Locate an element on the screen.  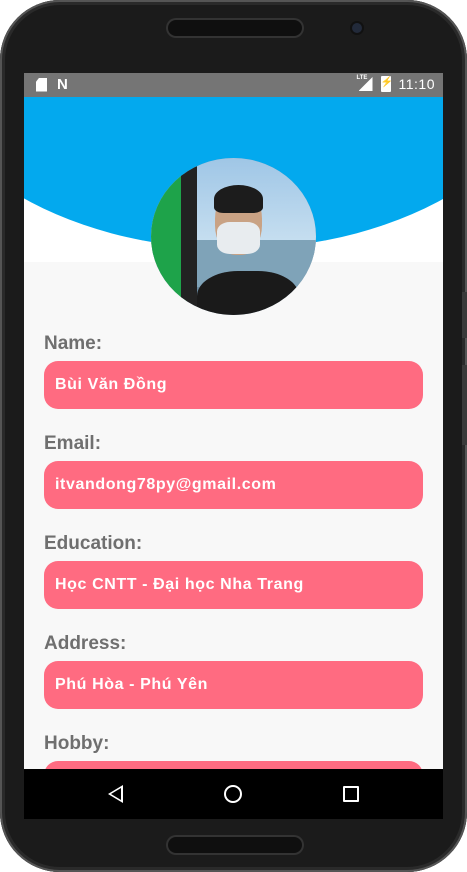
recents-icon is located at coordinates (351, 794).